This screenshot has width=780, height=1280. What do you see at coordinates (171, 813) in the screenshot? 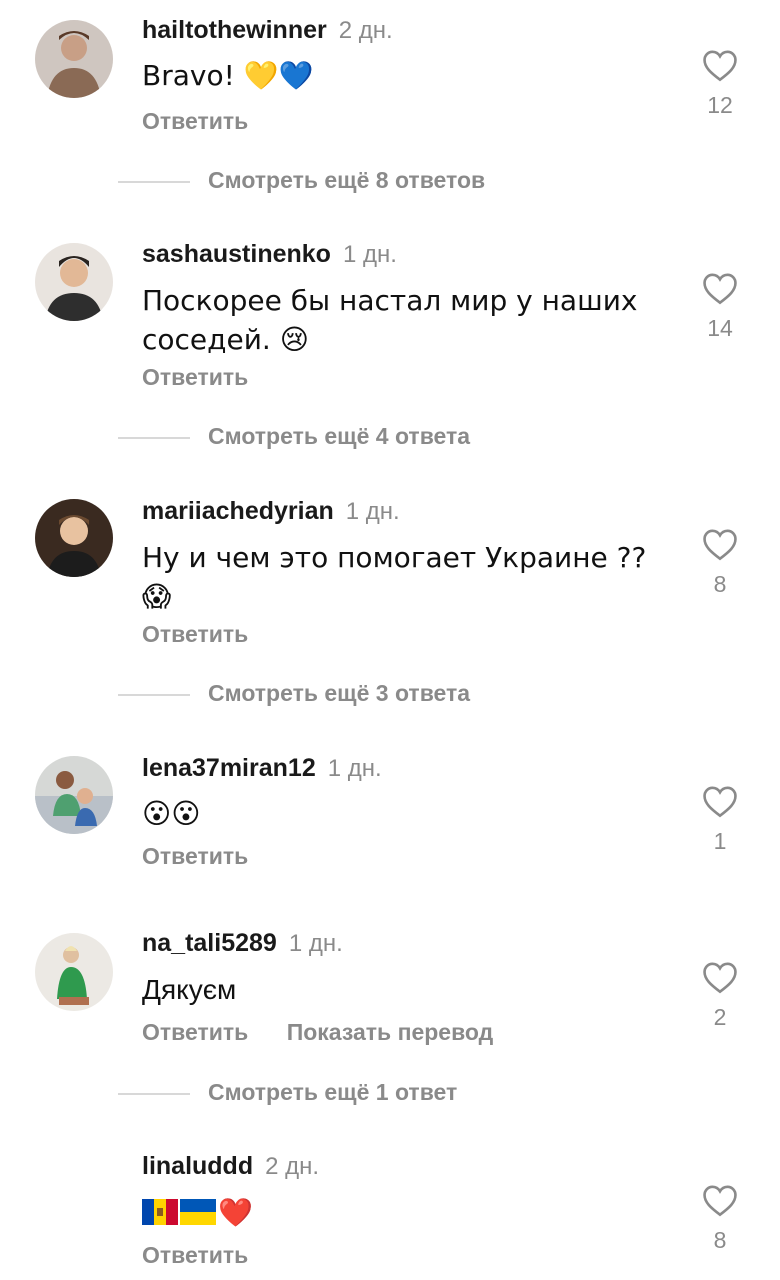
I see `comment-text: 😮😮` at bounding box center [171, 813].